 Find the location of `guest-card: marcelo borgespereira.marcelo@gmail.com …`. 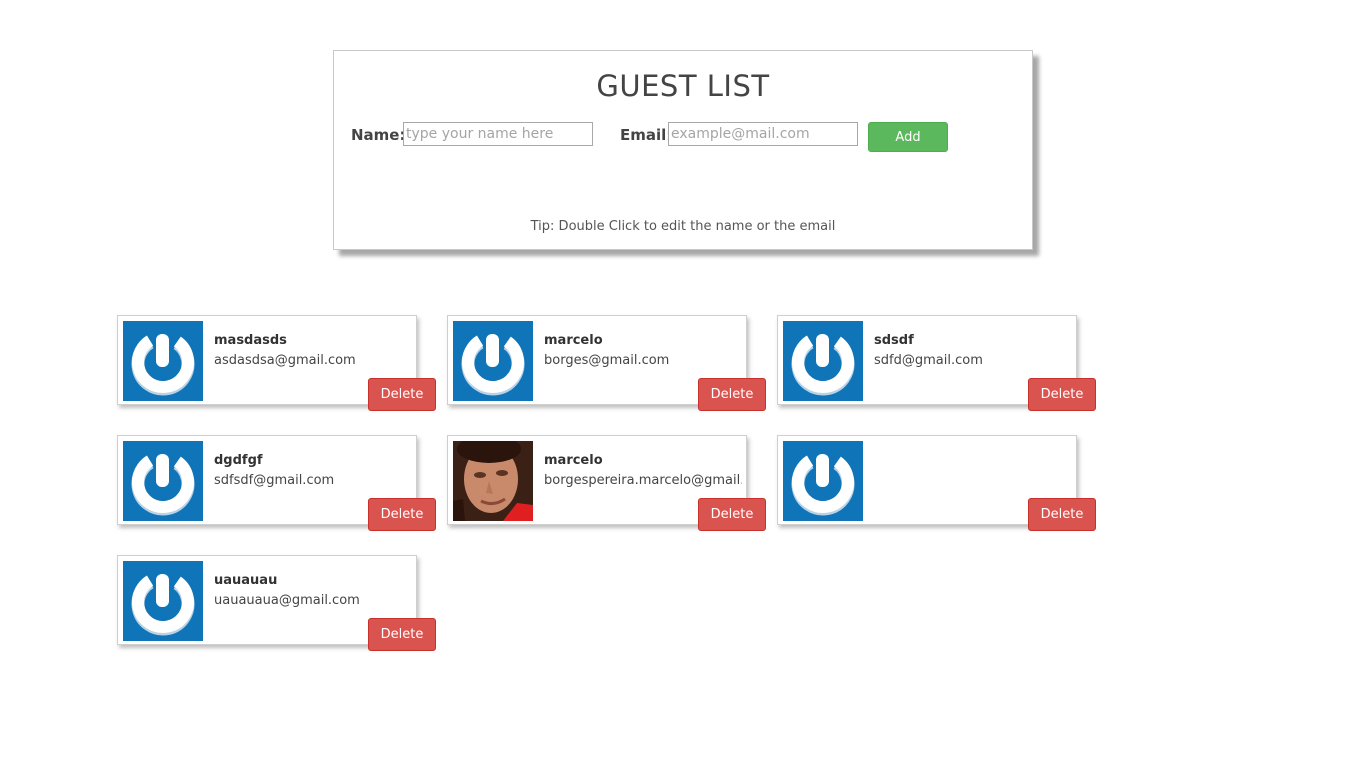

guest-card: marcelo borgespereira.marcelo@gmail.com … is located at coordinates (606, 483).